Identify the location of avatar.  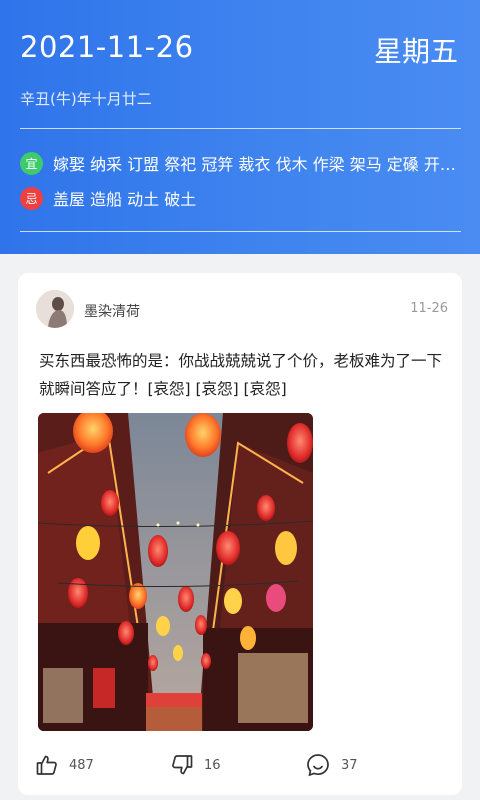
(55, 309).